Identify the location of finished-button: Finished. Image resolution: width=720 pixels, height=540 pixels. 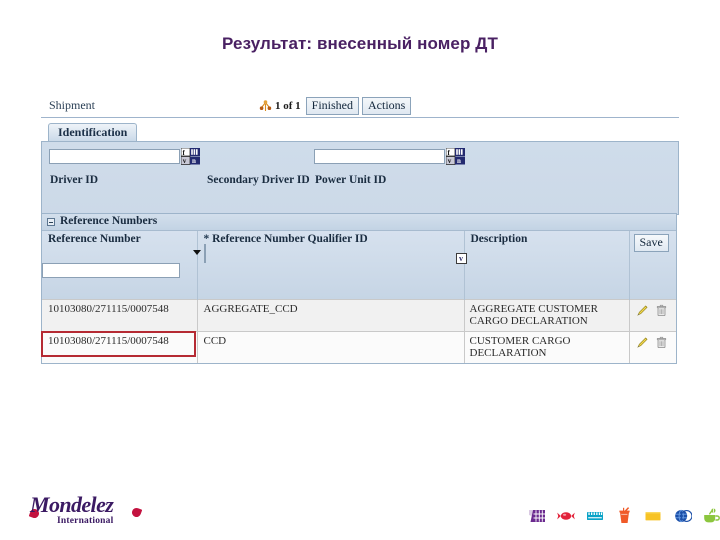
(332, 106).